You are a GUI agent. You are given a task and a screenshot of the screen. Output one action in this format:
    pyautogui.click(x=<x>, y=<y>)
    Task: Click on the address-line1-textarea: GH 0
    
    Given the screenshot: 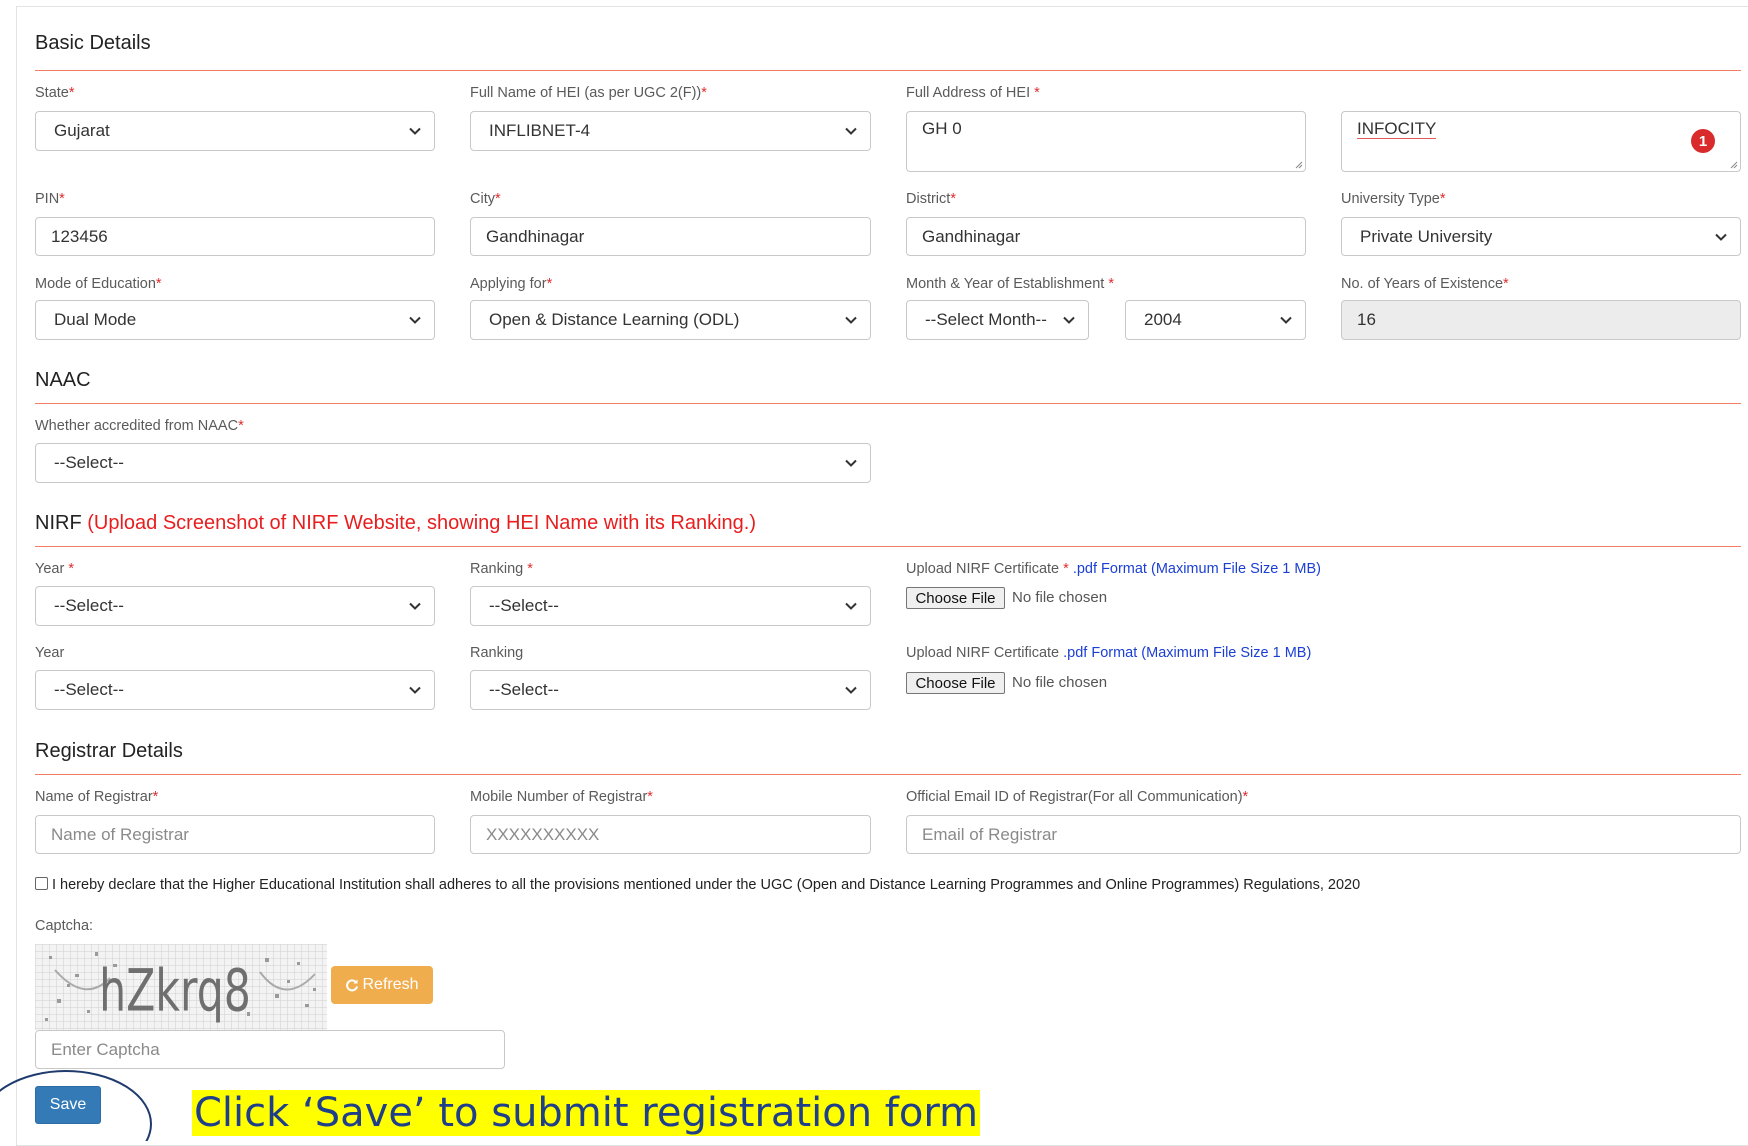 What is the action you would take?
    pyautogui.click(x=1106, y=141)
    